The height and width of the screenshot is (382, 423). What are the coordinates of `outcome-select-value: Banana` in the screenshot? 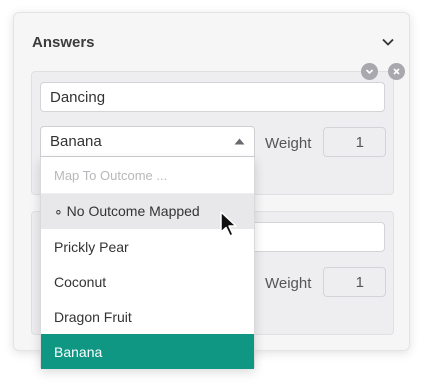 It's located at (76, 141).